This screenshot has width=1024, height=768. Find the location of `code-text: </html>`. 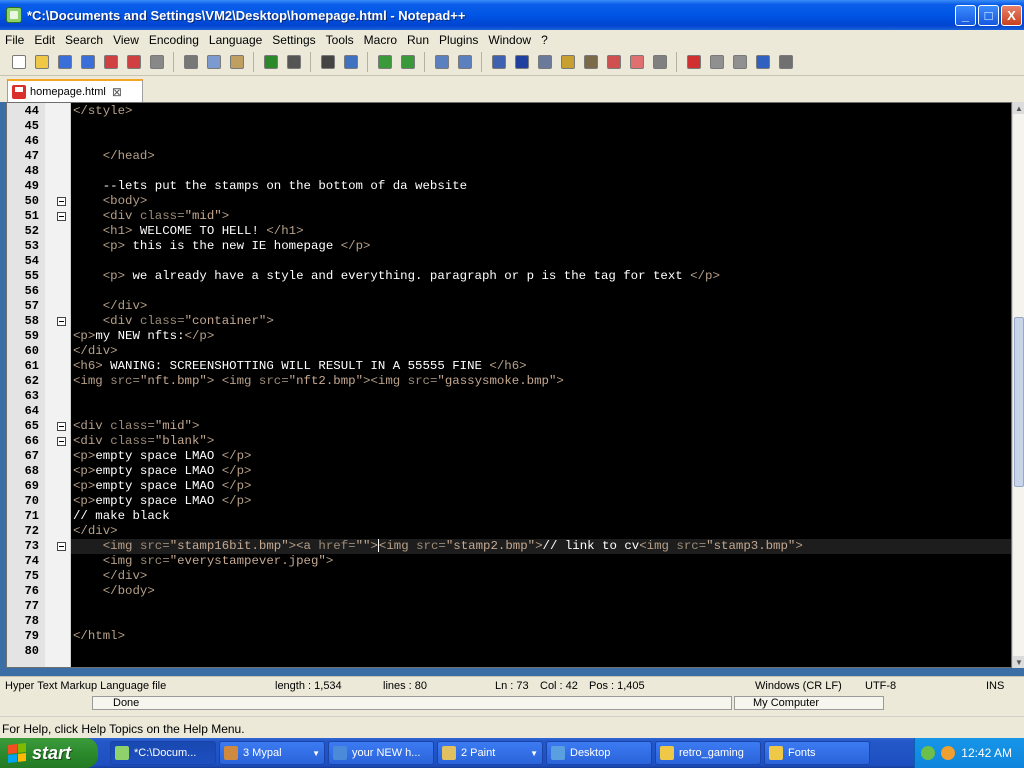

code-text: </html> is located at coordinates (99, 636).